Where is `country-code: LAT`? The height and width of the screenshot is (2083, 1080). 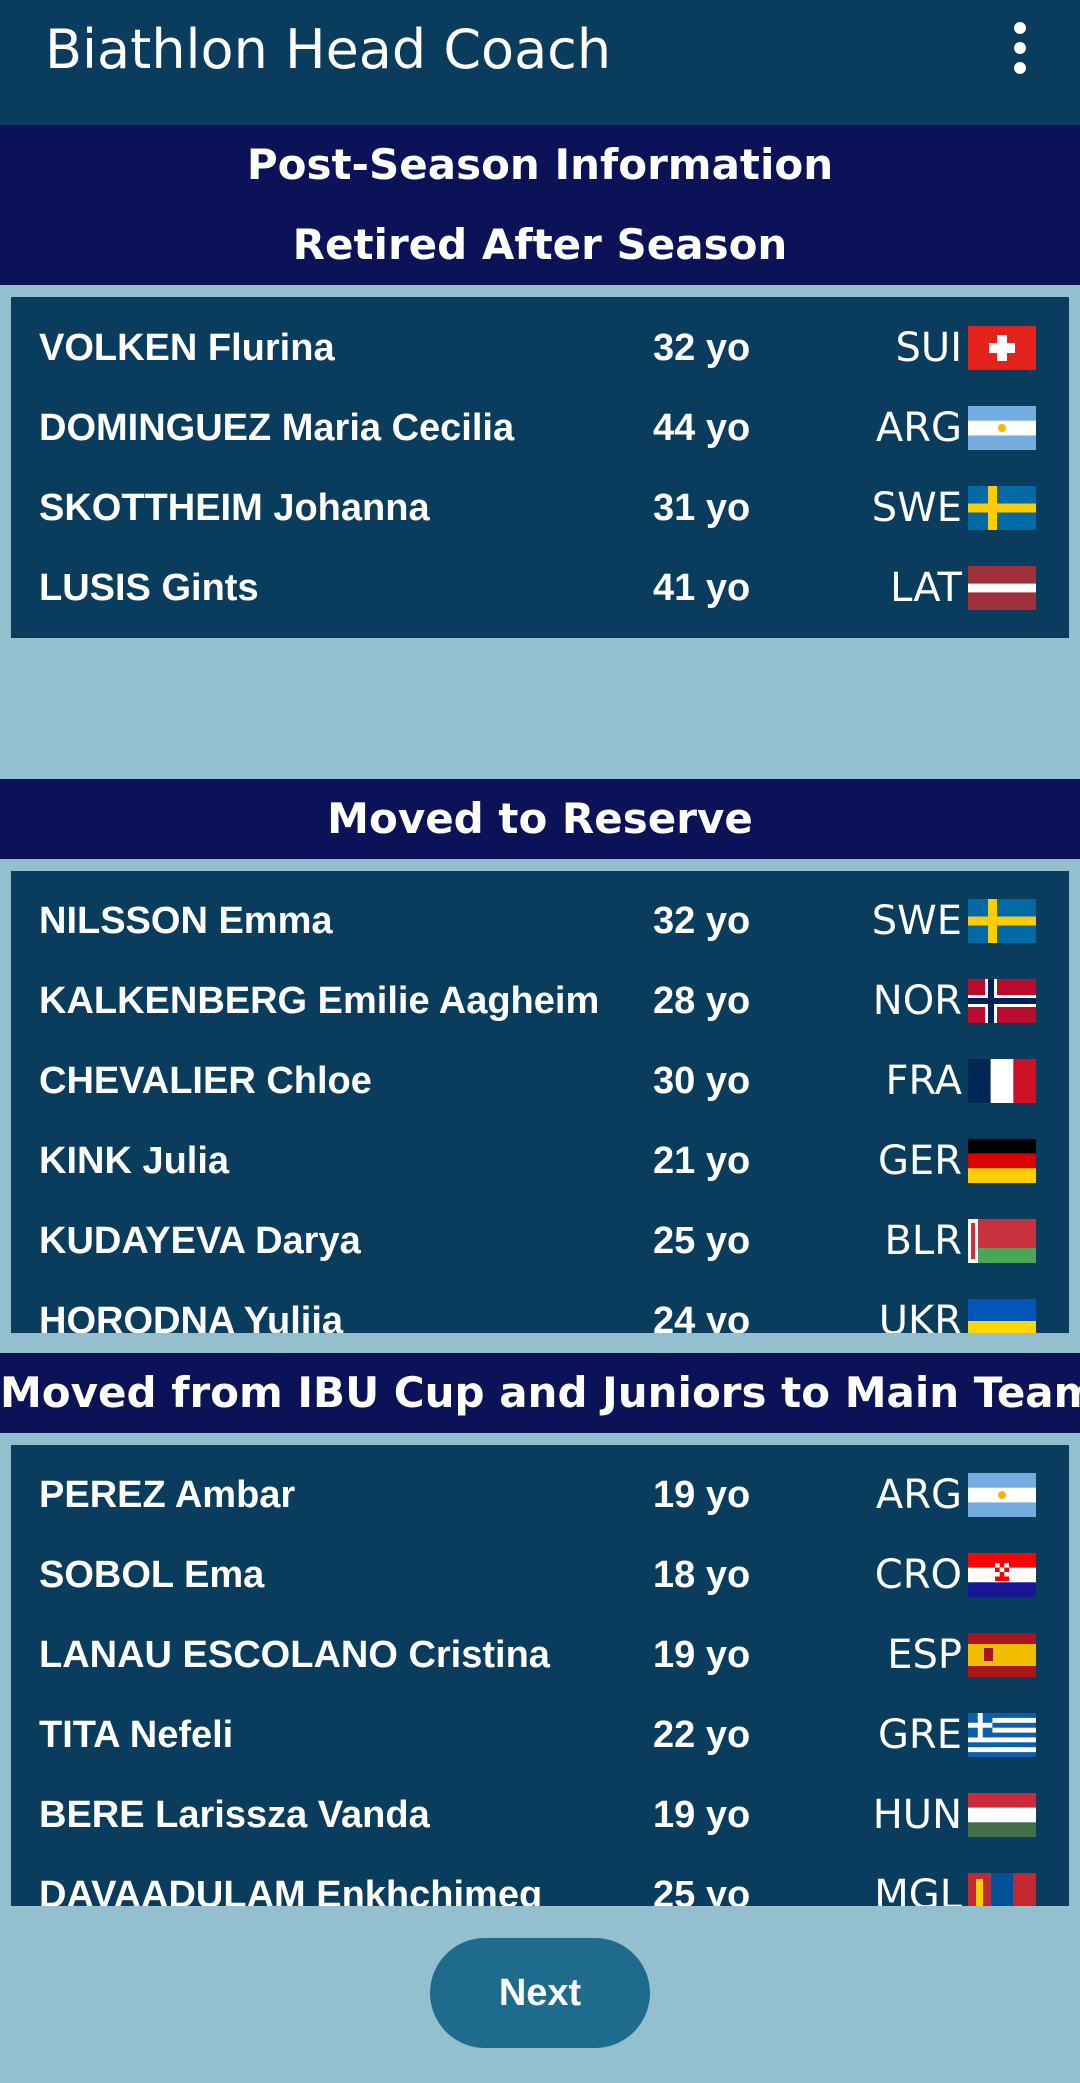 country-code: LAT is located at coordinates (926, 588).